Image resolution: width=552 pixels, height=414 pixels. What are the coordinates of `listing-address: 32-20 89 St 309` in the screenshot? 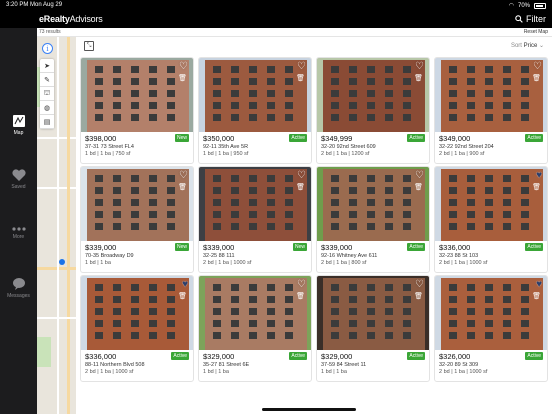 It's located at (459, 365).